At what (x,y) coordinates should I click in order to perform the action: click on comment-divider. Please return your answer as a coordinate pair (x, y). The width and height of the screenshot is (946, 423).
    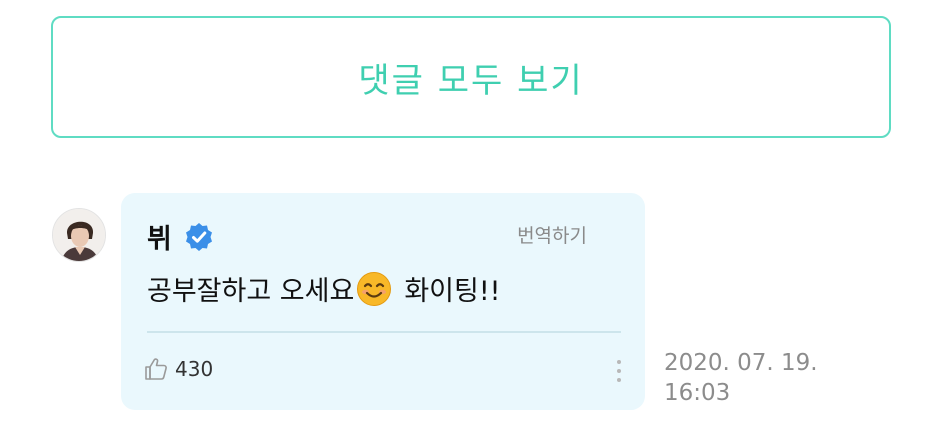
    Looking at the image, I should click on (384, 332).